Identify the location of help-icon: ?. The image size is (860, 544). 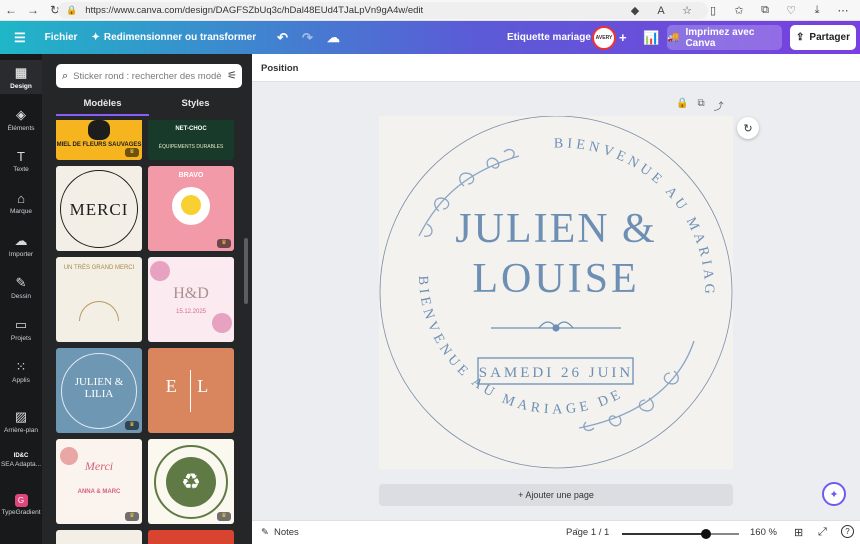
(847, 531).